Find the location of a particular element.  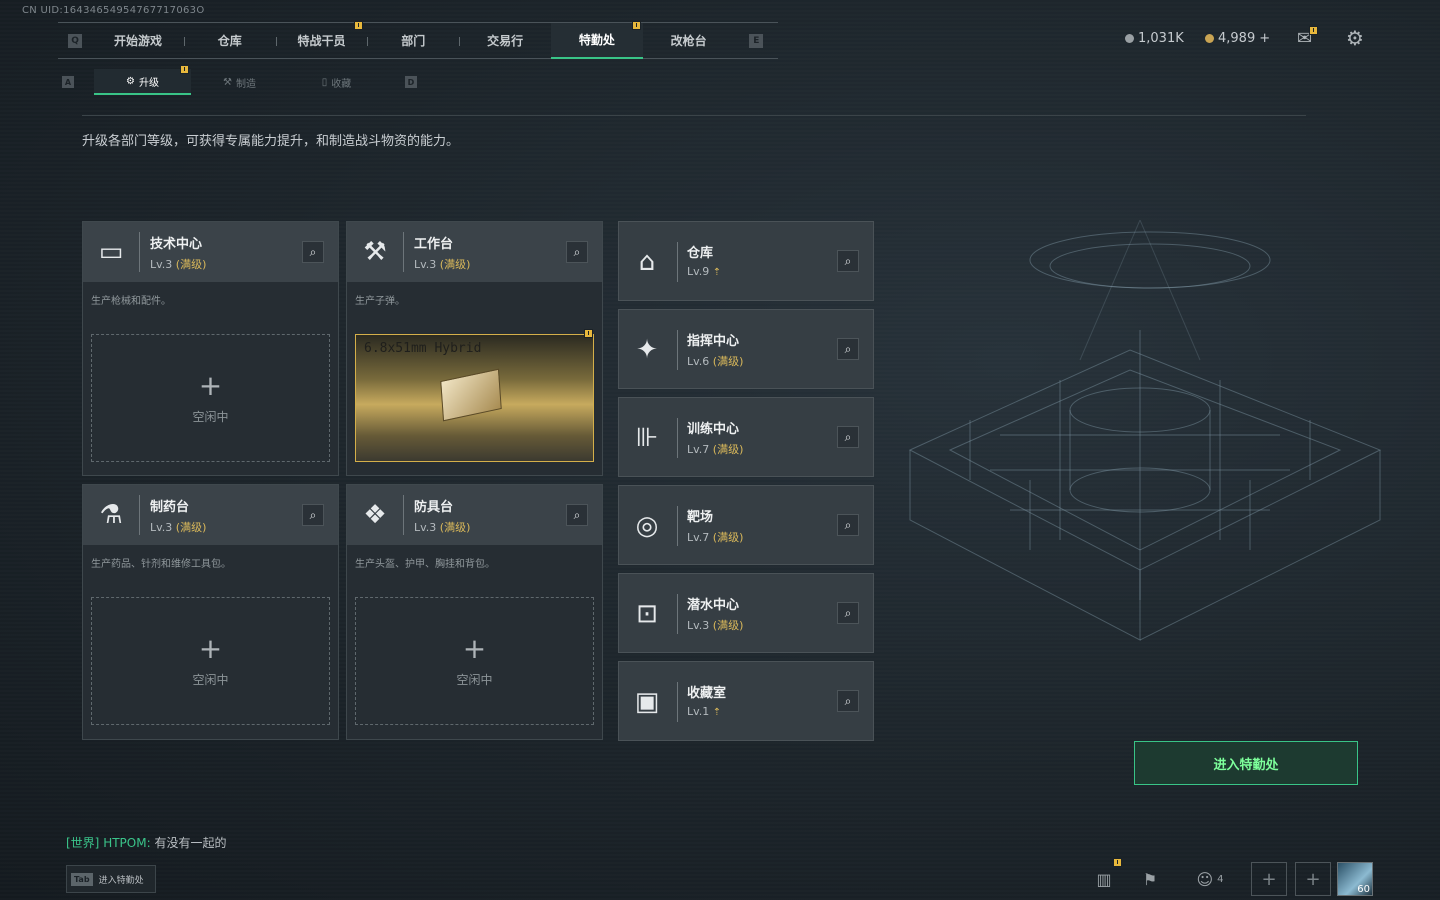

plus-icon: + is located at coordinates (210, 385).